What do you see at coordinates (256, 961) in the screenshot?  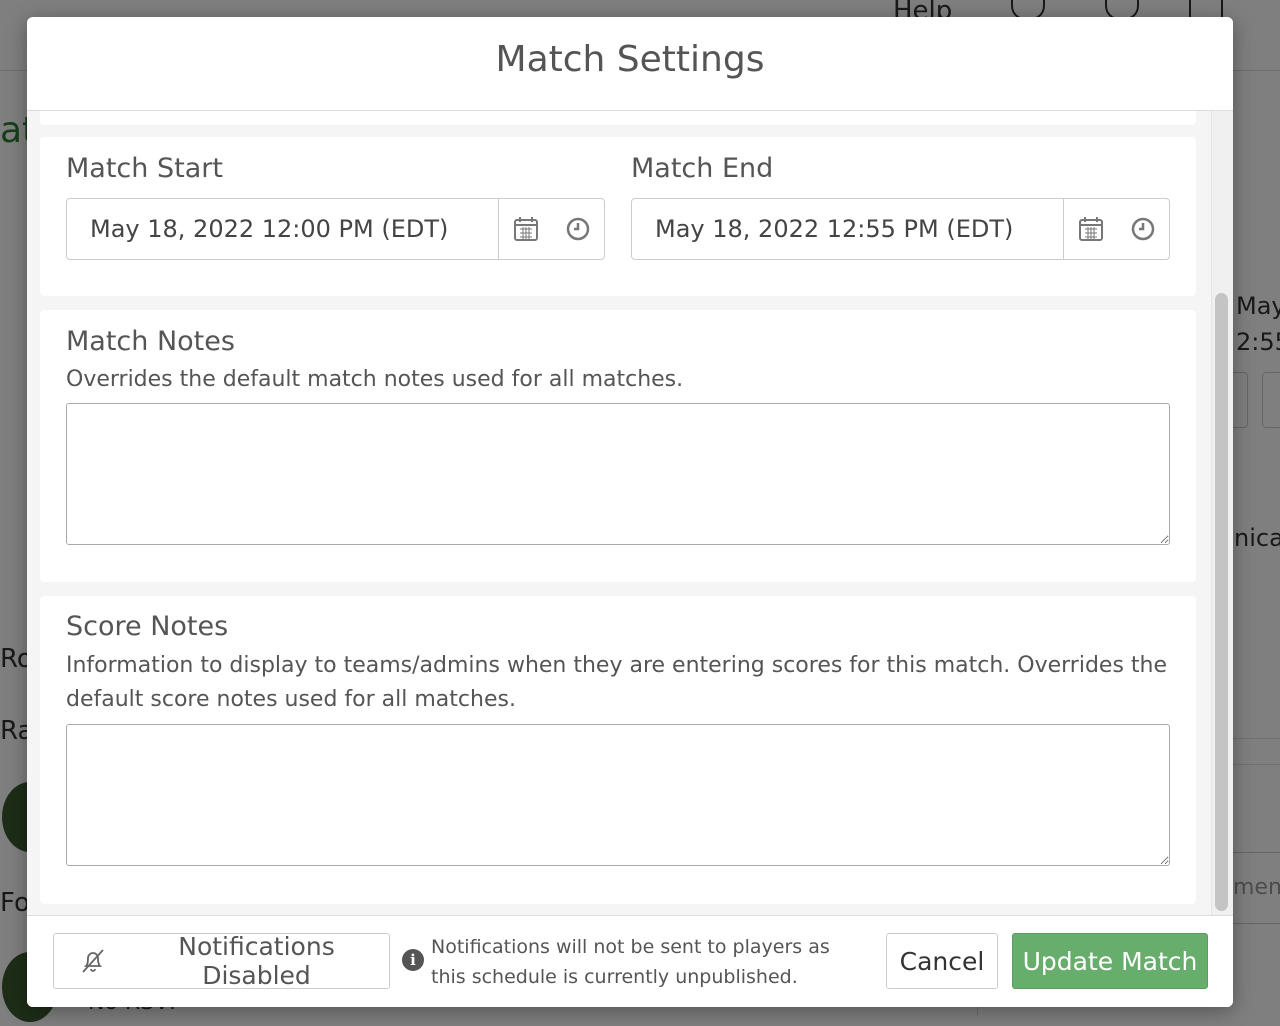 I see `notifications-toggle-label: Notifications Disabled` at bounding box center [256, 961].